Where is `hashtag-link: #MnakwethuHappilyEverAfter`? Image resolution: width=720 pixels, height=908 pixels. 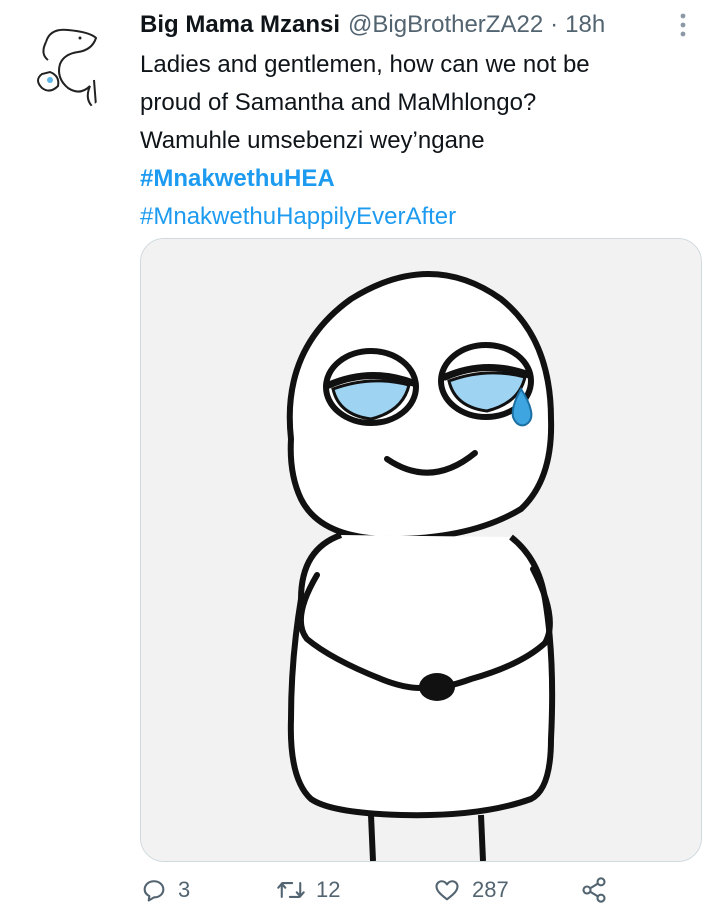 hashtag-link: #MnakwethuHappilyEverAfter is located at coordinates (420, 217).